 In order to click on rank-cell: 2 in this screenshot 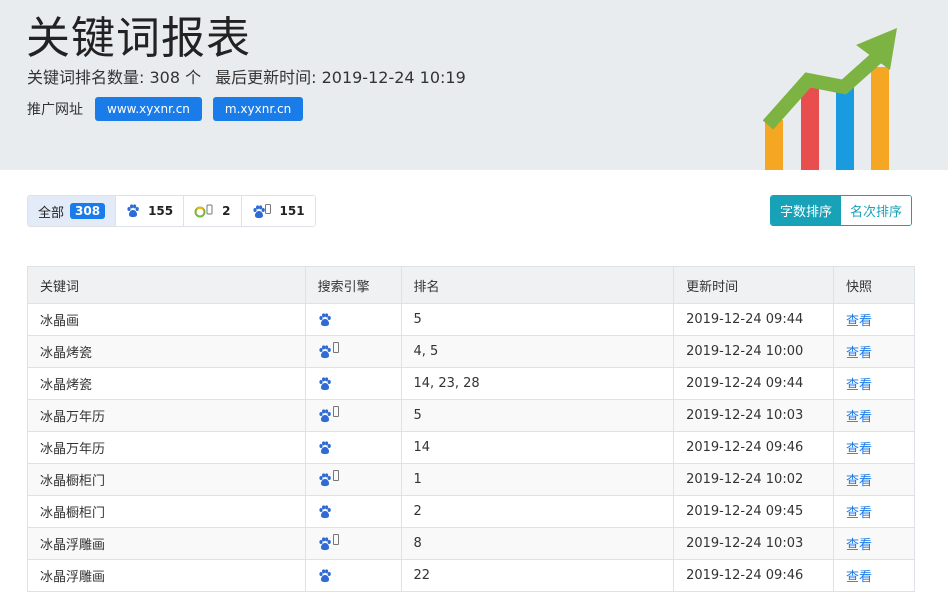, I will do `click(537, 511)`.